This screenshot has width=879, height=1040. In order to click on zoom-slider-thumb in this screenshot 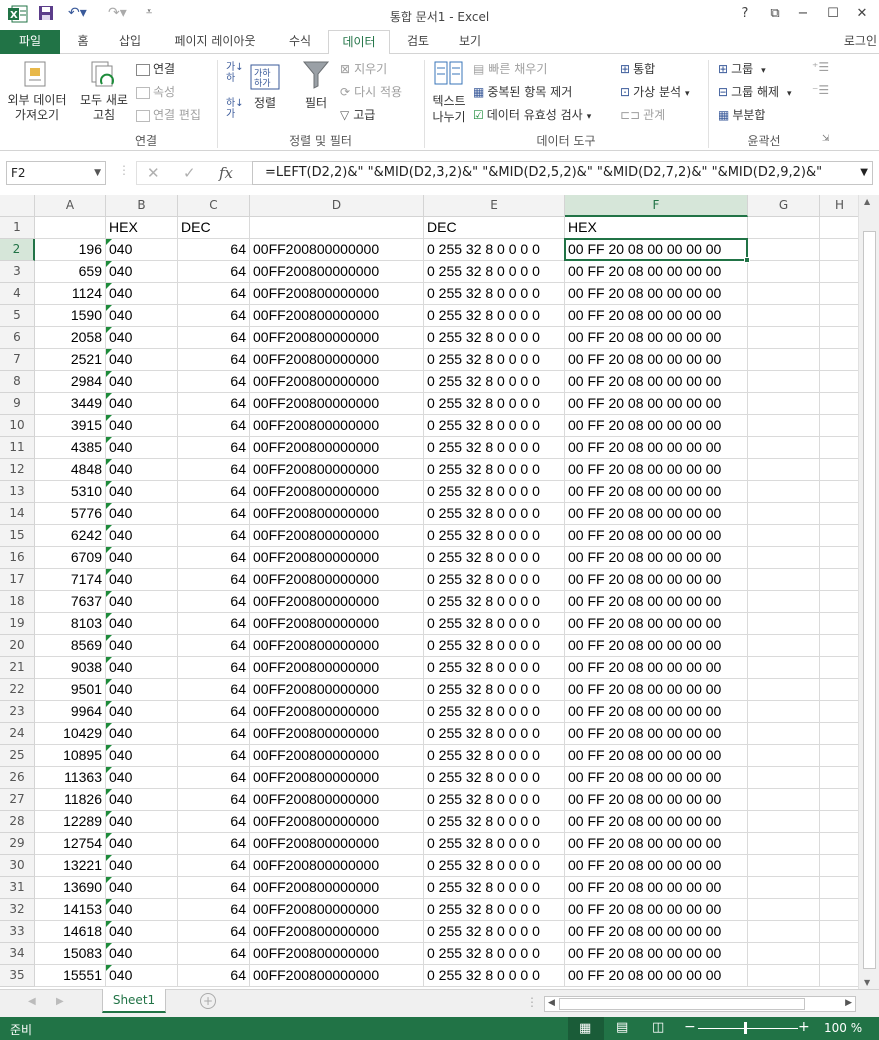, I will do `click(745, 1028)`.